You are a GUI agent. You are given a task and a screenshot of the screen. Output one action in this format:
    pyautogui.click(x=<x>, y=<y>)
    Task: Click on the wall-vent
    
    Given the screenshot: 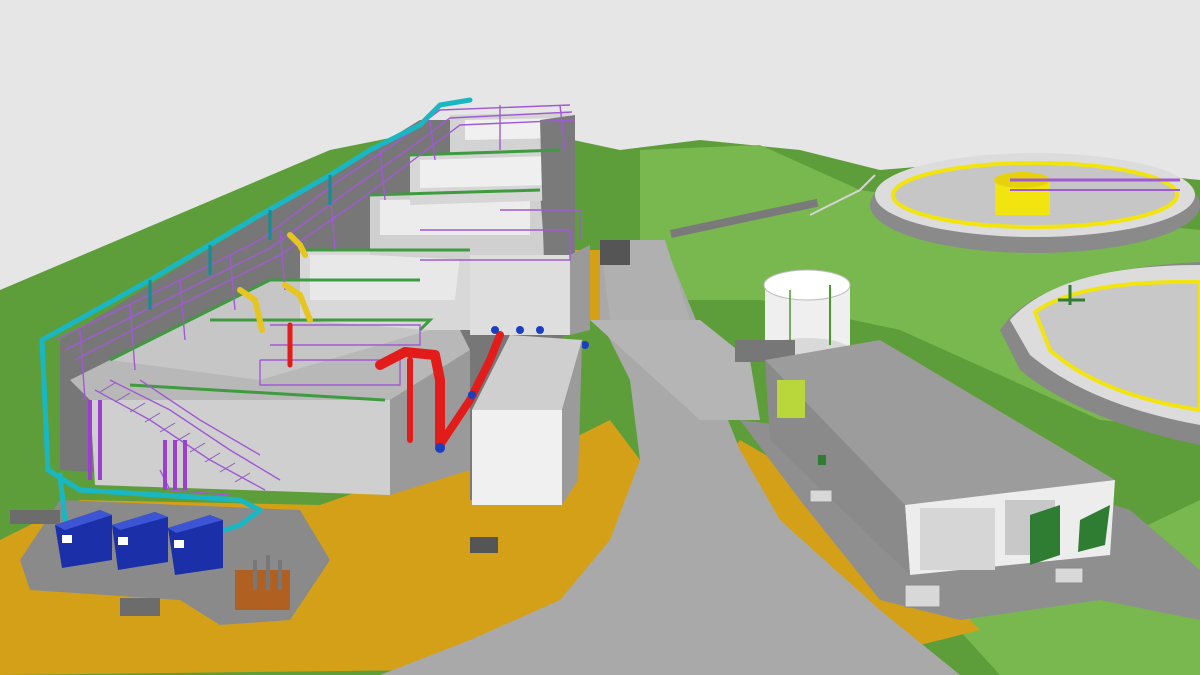 What is the action you would take?
    pyautogui.click(x=822, y=460)
    